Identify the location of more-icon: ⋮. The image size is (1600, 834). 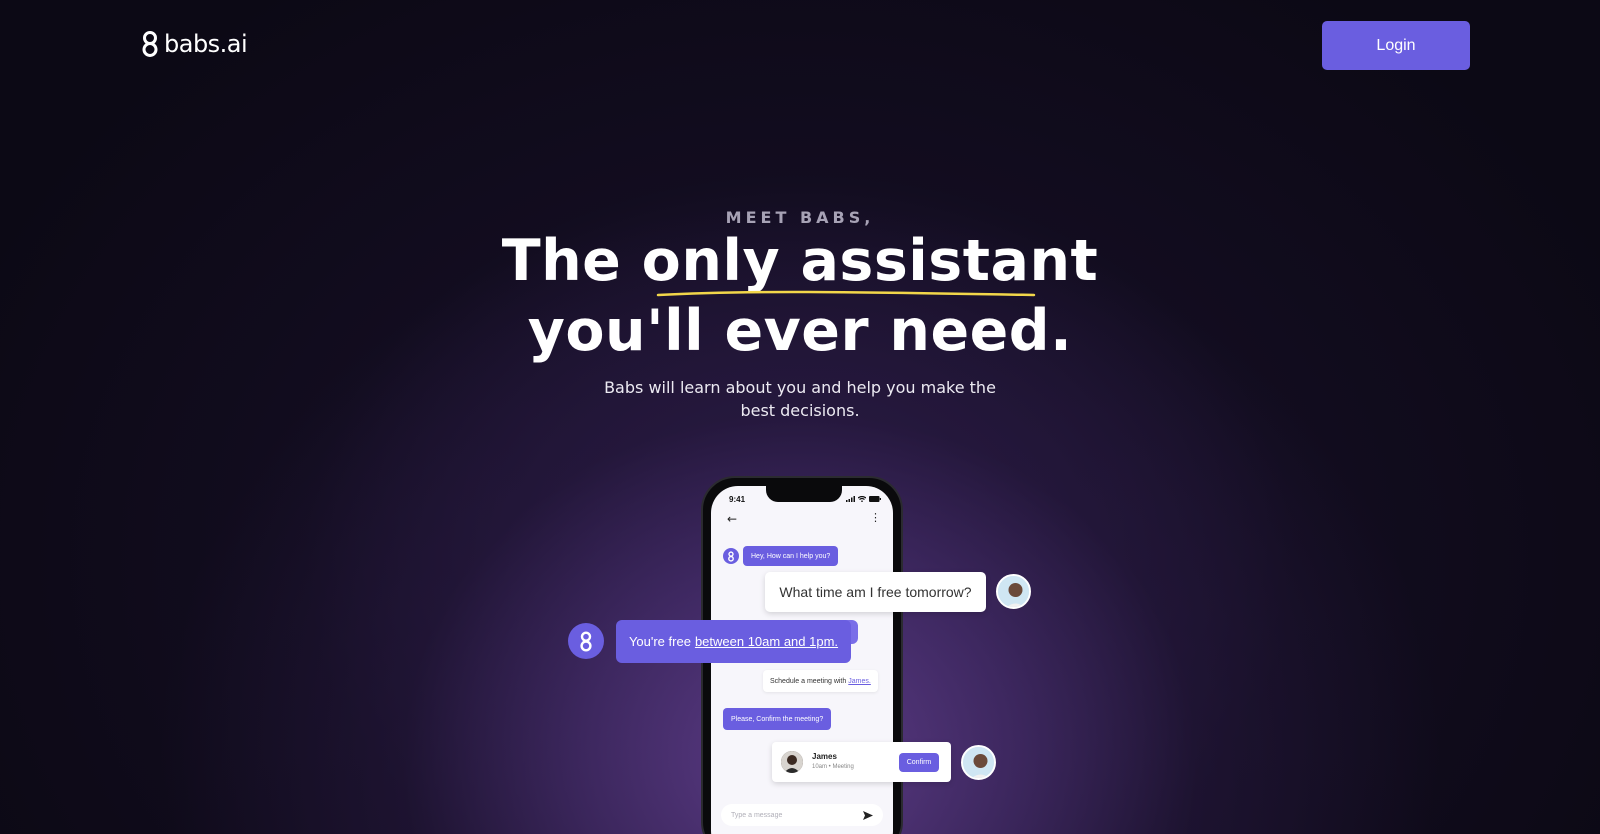
(875, 518).